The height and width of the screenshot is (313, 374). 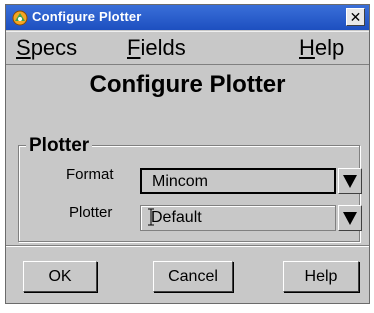 What do you see at coordinates (91, 212) in the screenshot?
I see `plotter-label: Plotter` at bounding box center [91, 212].